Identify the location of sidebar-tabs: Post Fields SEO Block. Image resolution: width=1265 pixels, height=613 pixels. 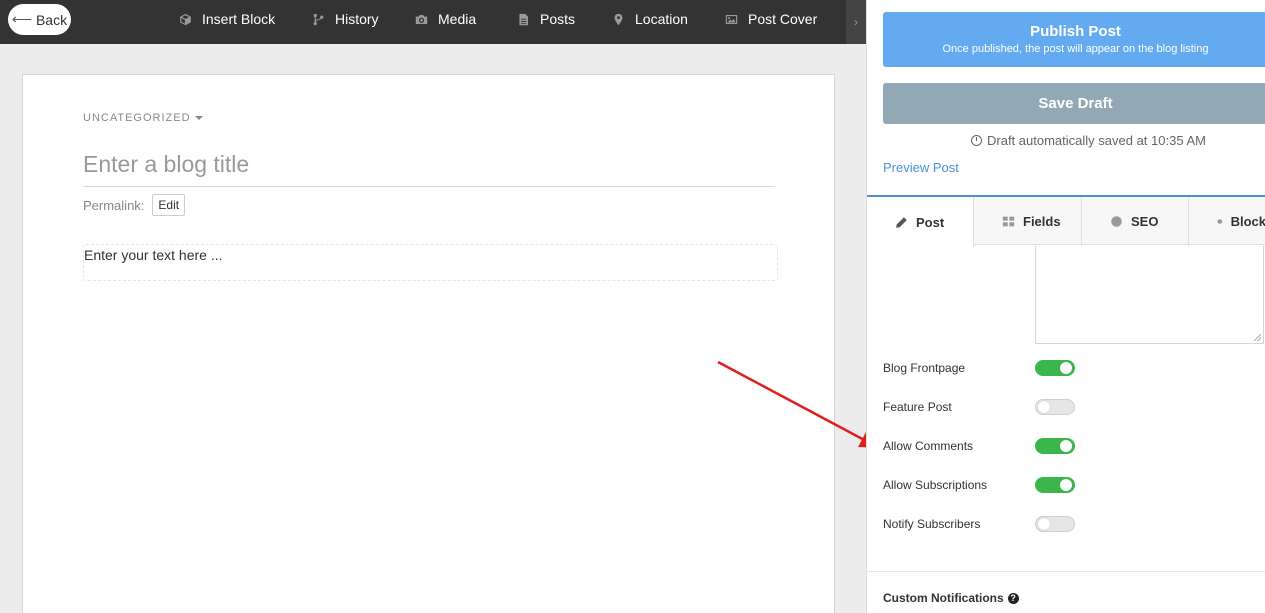
(1066, 221).